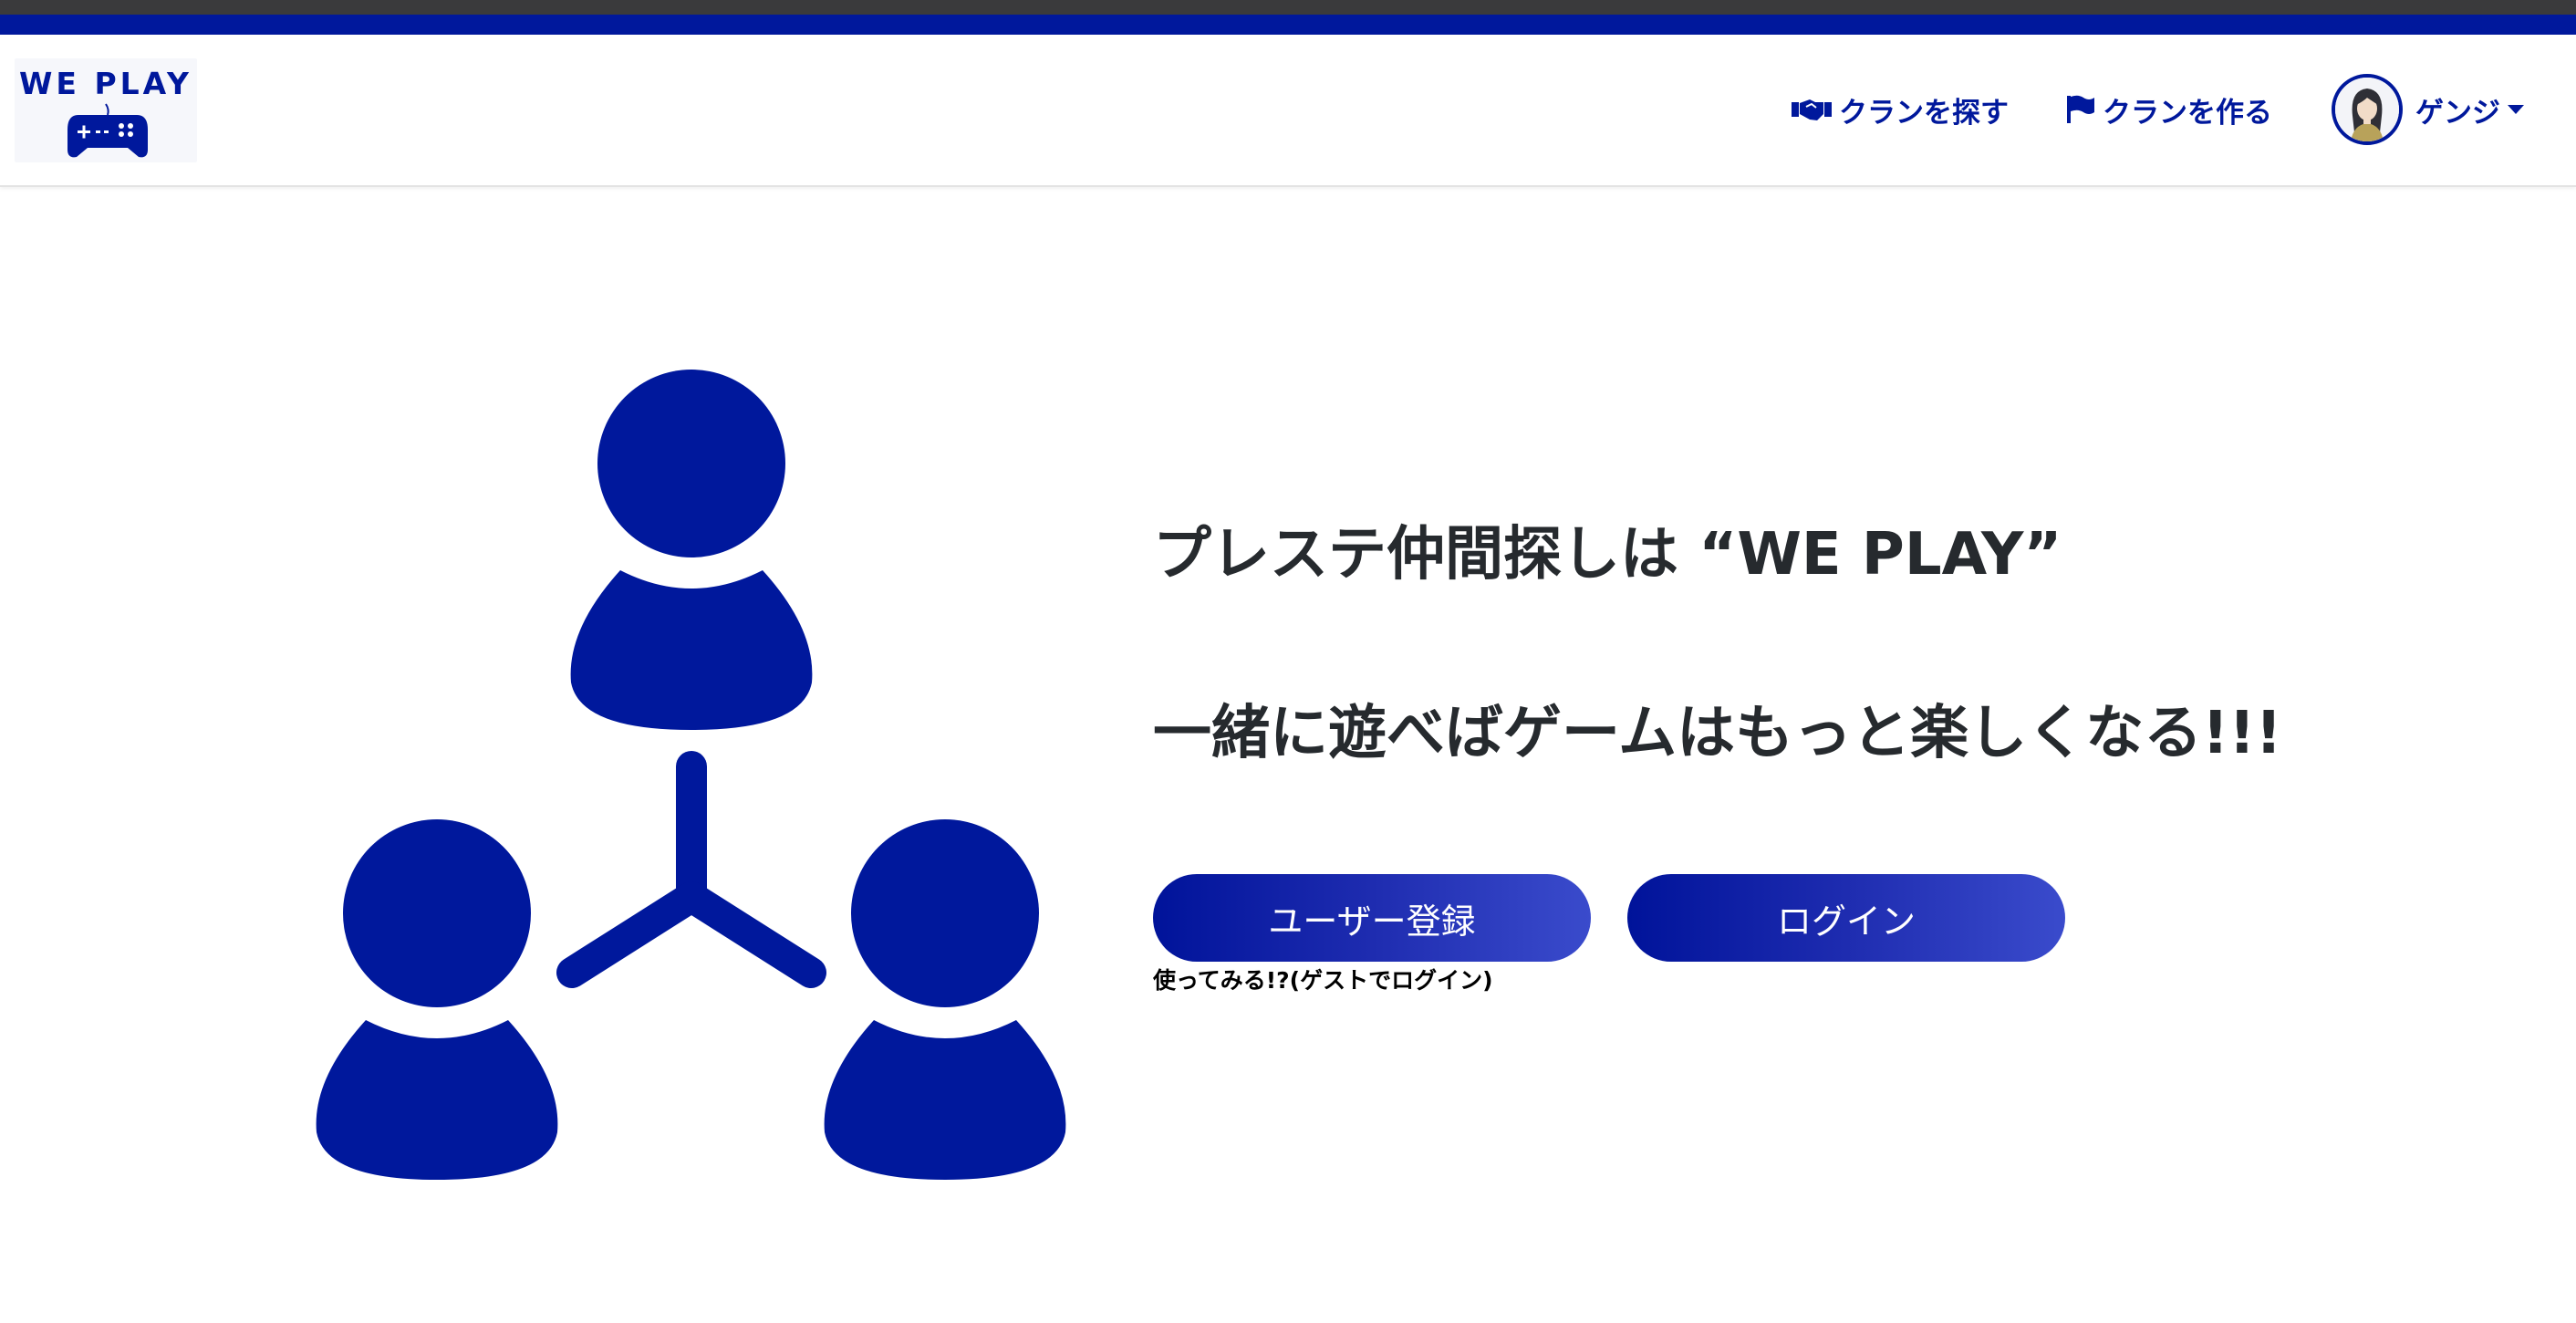 The height and width of the screenshot is (1323, 2576). I want to click on register-button: ユーザー登録, so click(1372, 918).